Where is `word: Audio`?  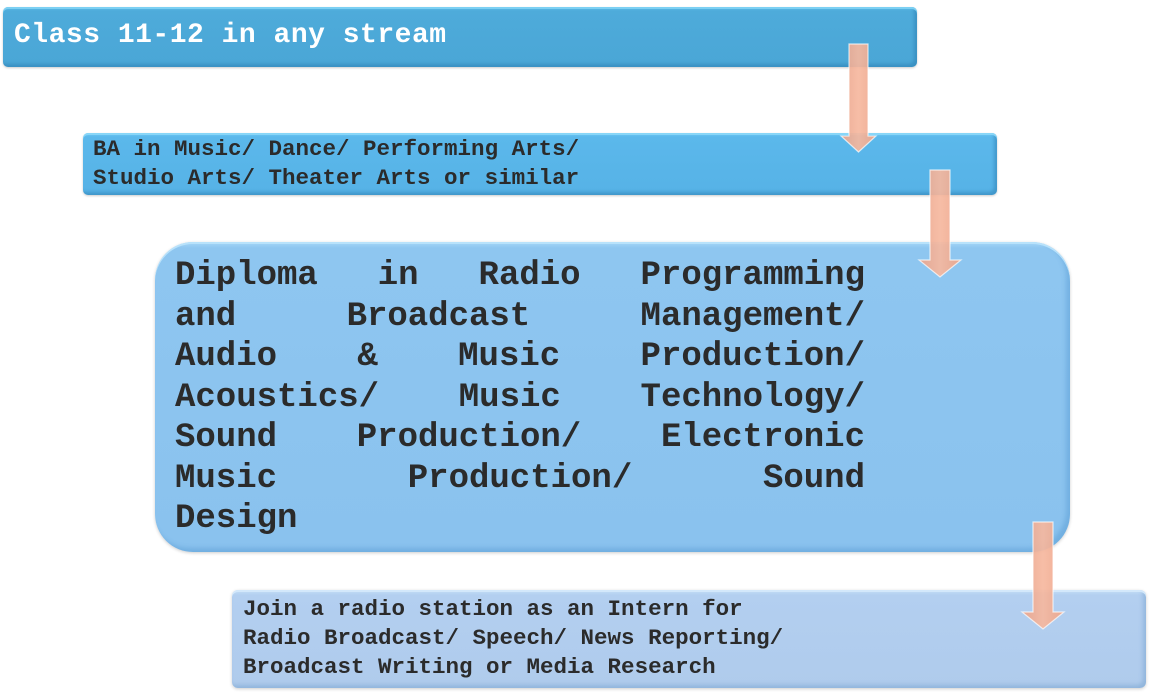 word: Audio is located at coordinates (226, 357).